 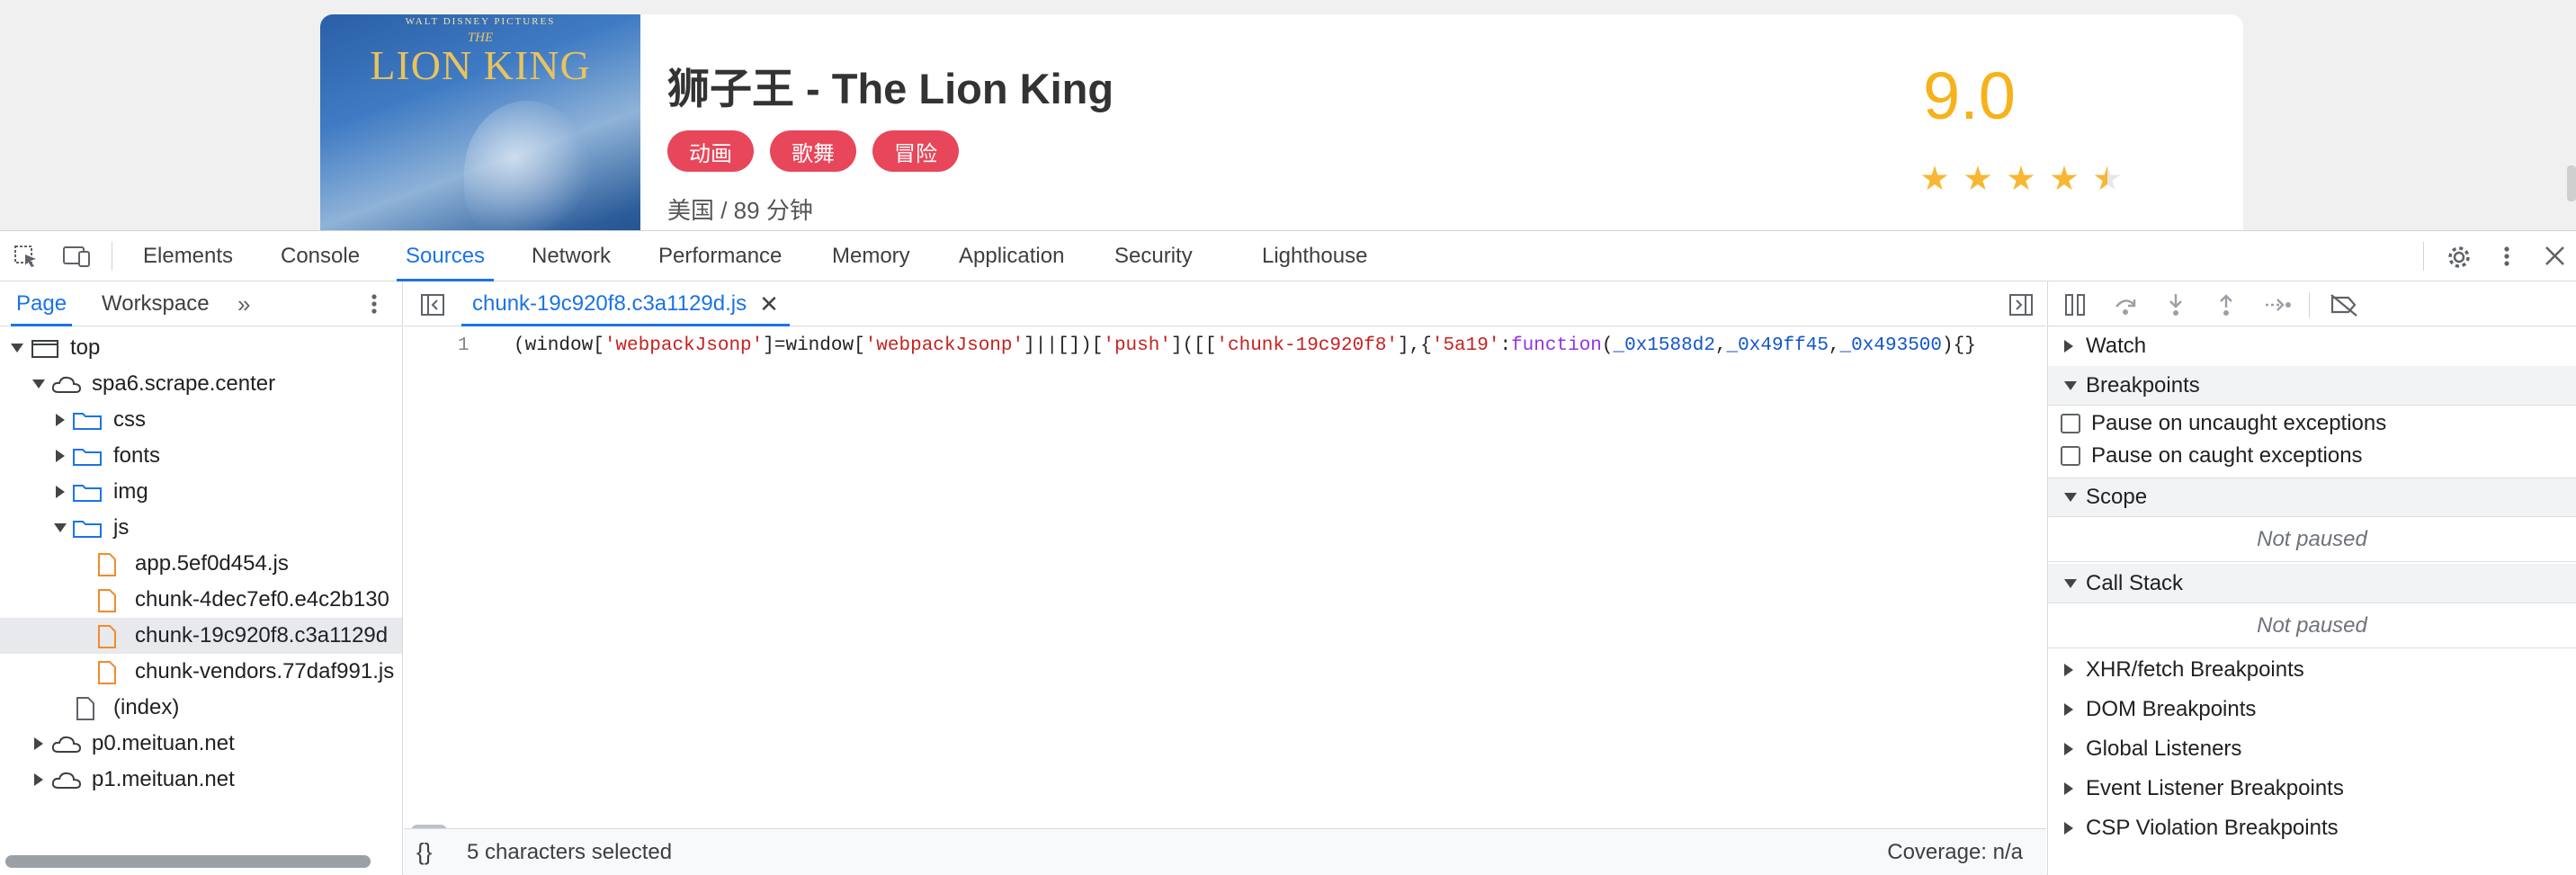 I want to click on tree-item-folder-js: js, so click(x=201, y=528).